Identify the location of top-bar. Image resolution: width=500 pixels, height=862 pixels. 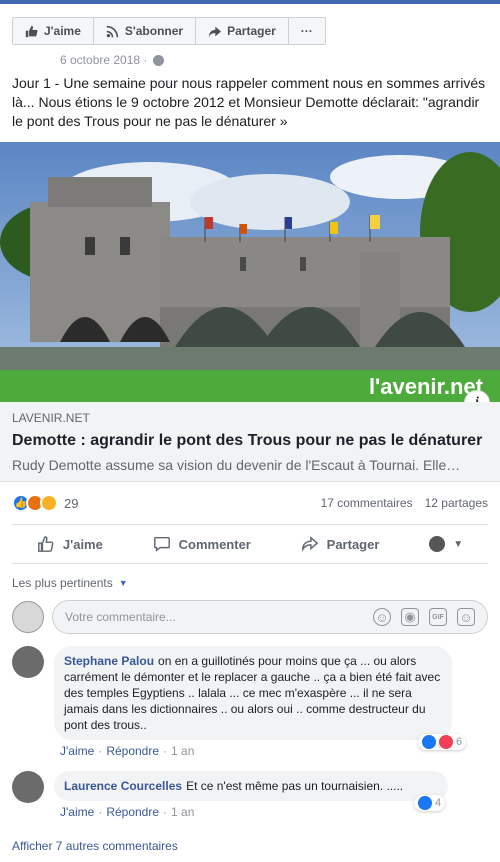
(250, 2).